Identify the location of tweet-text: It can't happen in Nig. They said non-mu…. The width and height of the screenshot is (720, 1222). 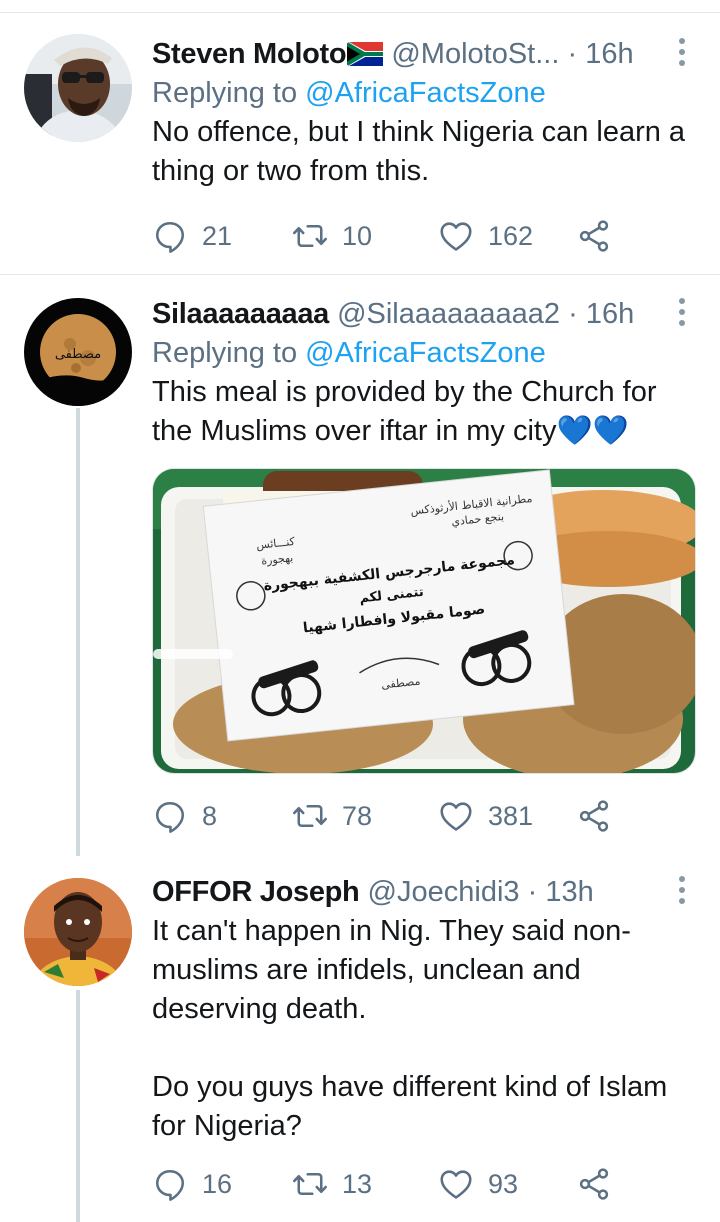
(410, 1028).